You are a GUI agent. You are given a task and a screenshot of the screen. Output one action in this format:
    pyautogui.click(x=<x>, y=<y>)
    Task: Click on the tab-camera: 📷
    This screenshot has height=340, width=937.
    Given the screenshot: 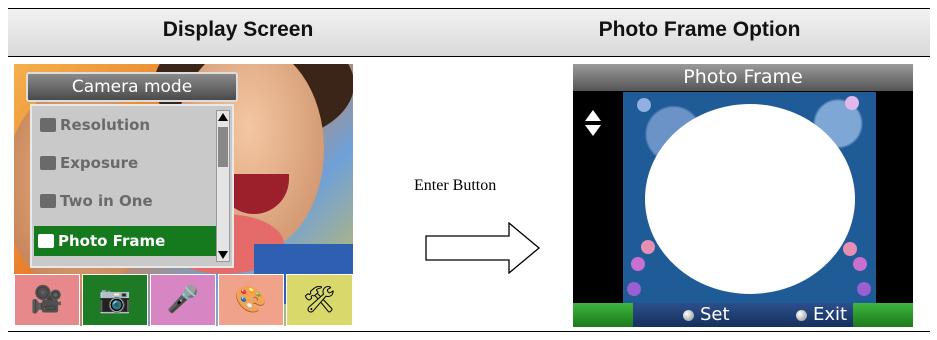 What is the action you would take?
    pyautogui.click(x=115, y=300)
    